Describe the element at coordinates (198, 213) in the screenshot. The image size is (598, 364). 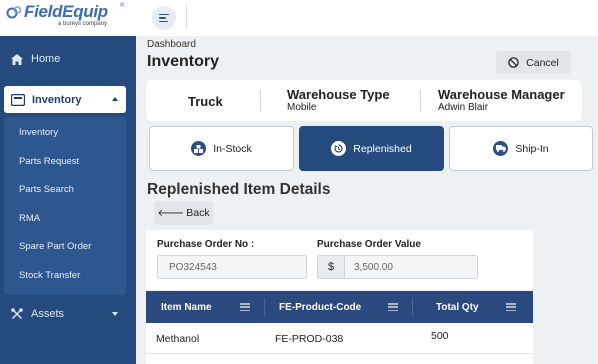
I see `back-label: Back` at that location.